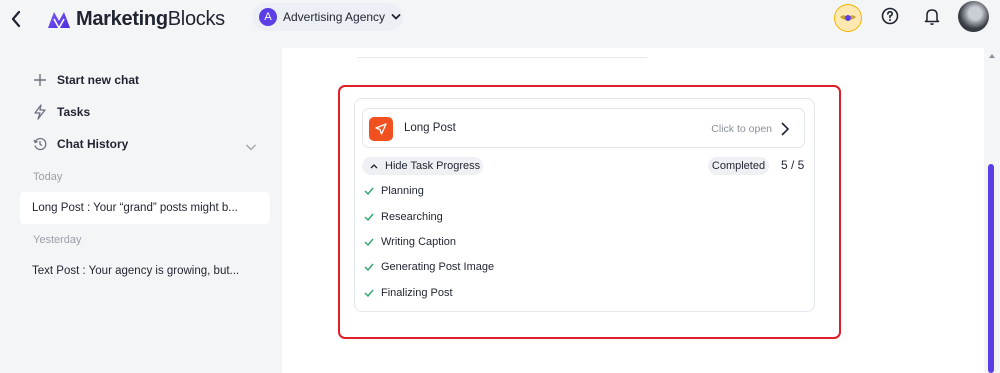 The width and height of the screenshot is (1000, 373). I want to click on app-logo: MarketingBlocks, so click(135, 19).